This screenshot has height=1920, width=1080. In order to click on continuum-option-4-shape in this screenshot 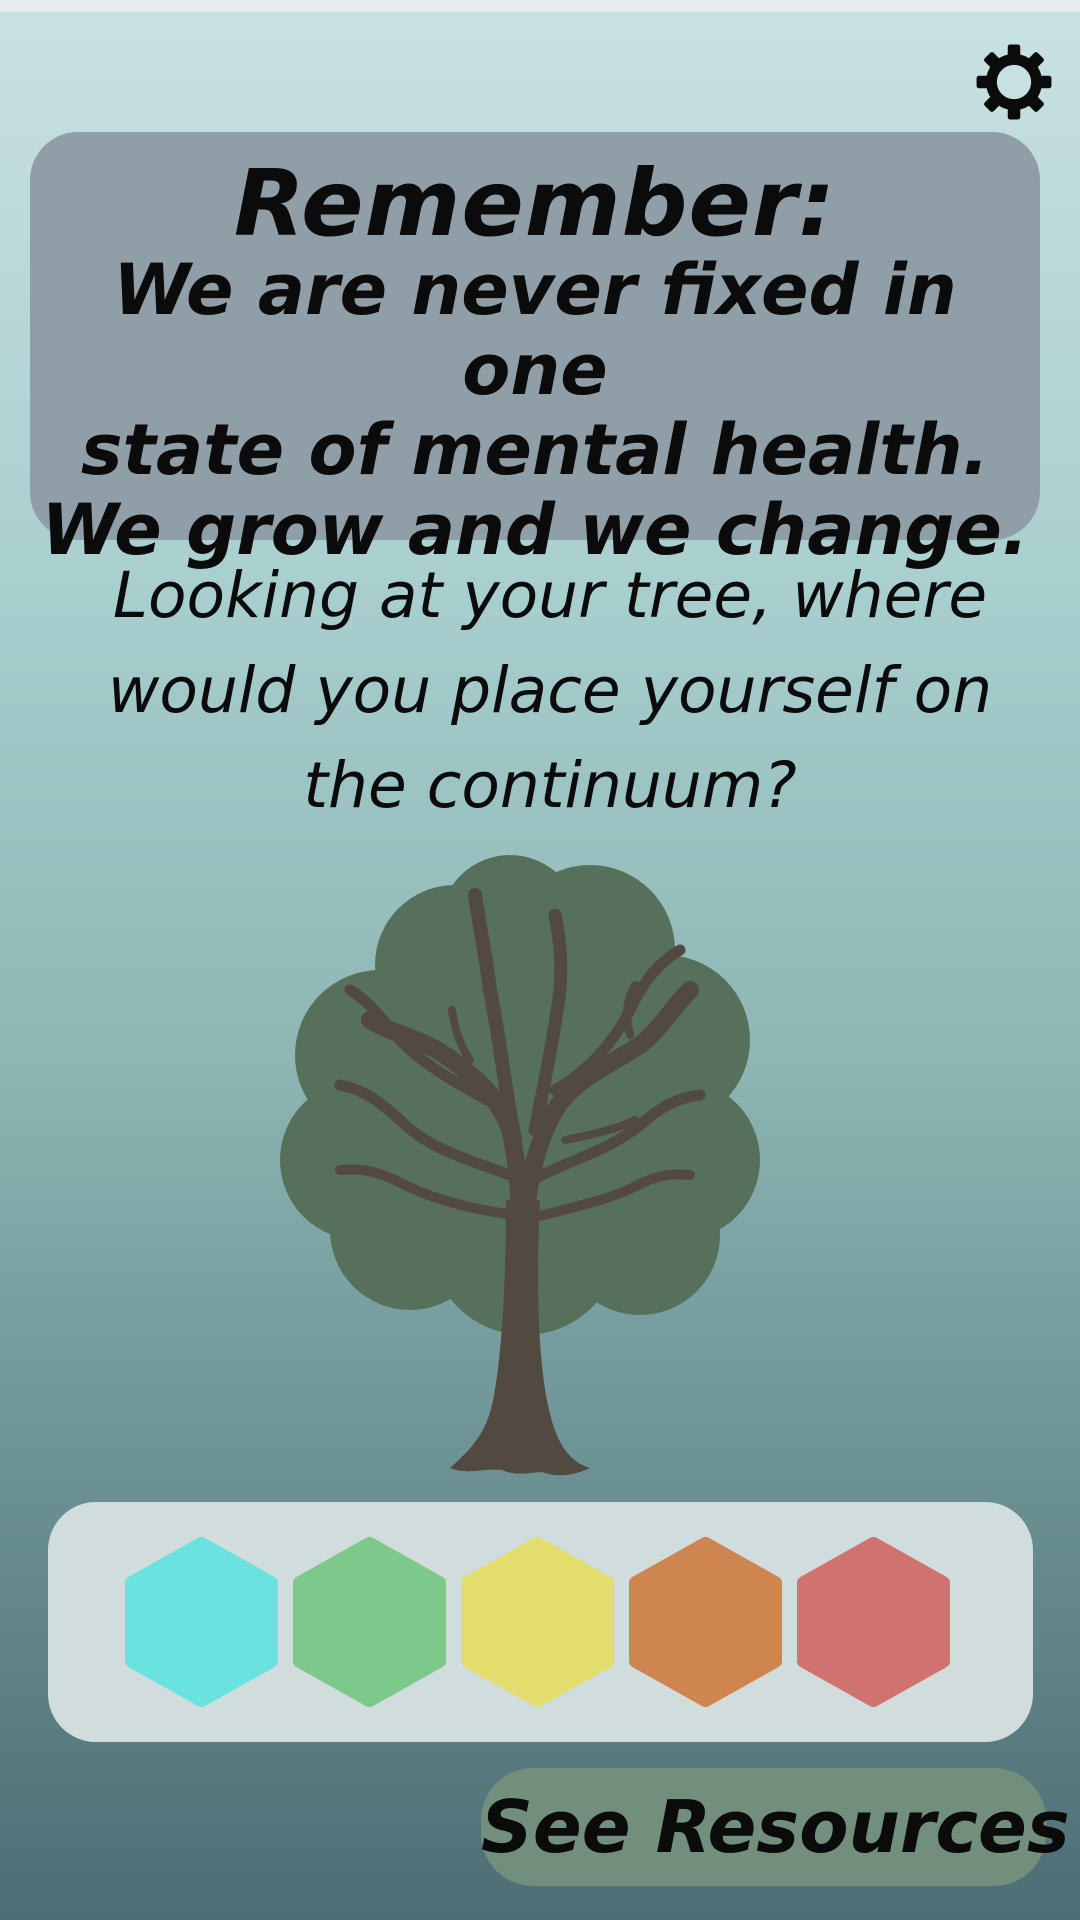, I will do `click(705, 1622)`.